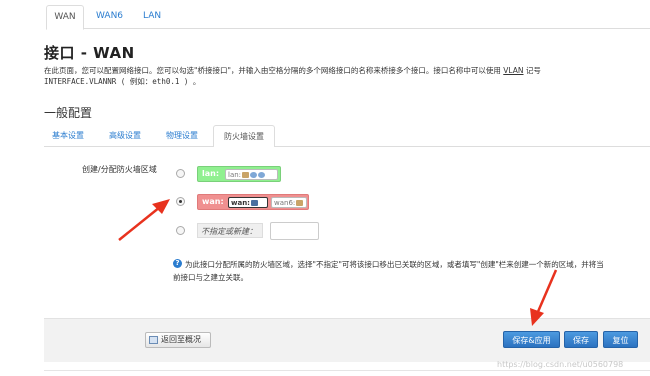 The height and width of the screenshot is (376, 650). Describe the element at coordinates (581, 339) in the screenshot. I see `save-button: 保存` at that location.